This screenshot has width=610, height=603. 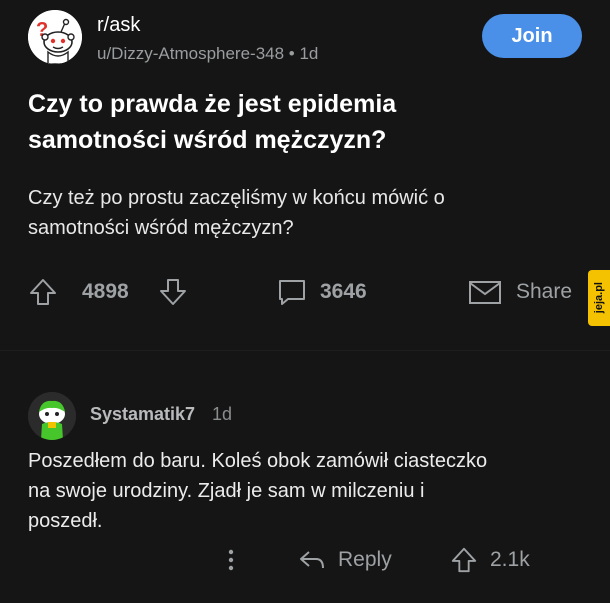 I want to click on mail-envelope-icon, so click(x=485, y=292).